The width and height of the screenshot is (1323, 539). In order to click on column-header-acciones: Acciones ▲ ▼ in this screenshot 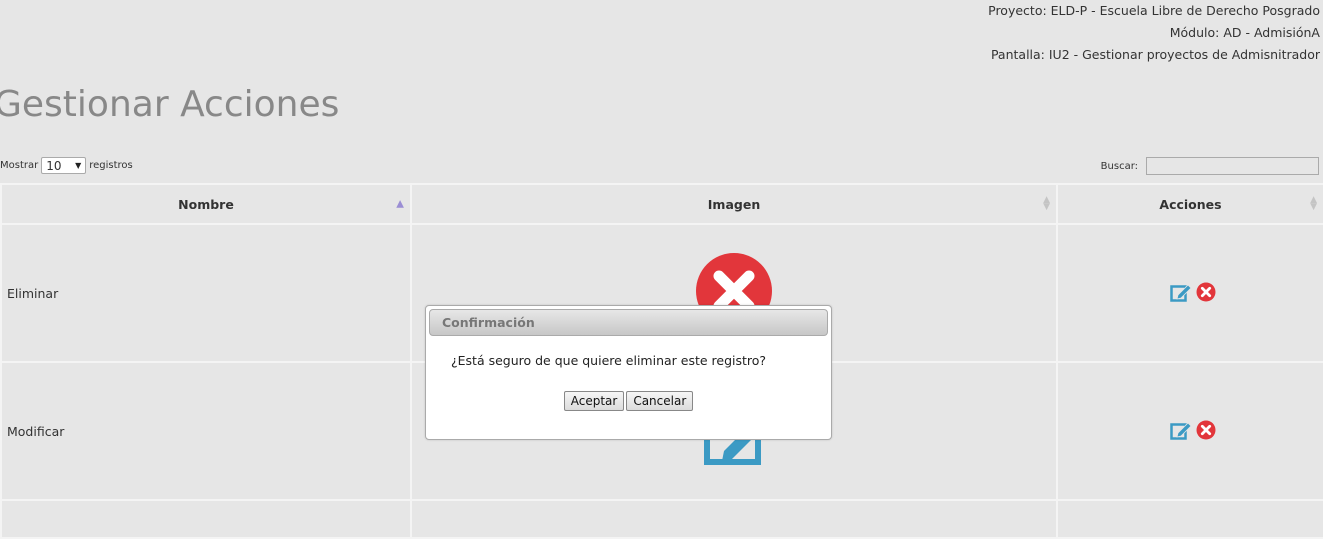, I will do `click(1189, 204)`.